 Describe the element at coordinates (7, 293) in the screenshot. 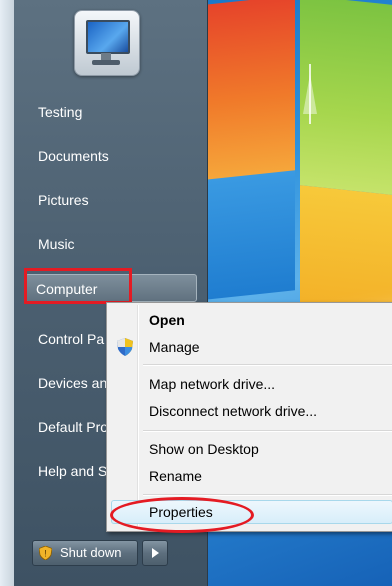

I see `start-menu-programs-edge` at that location.